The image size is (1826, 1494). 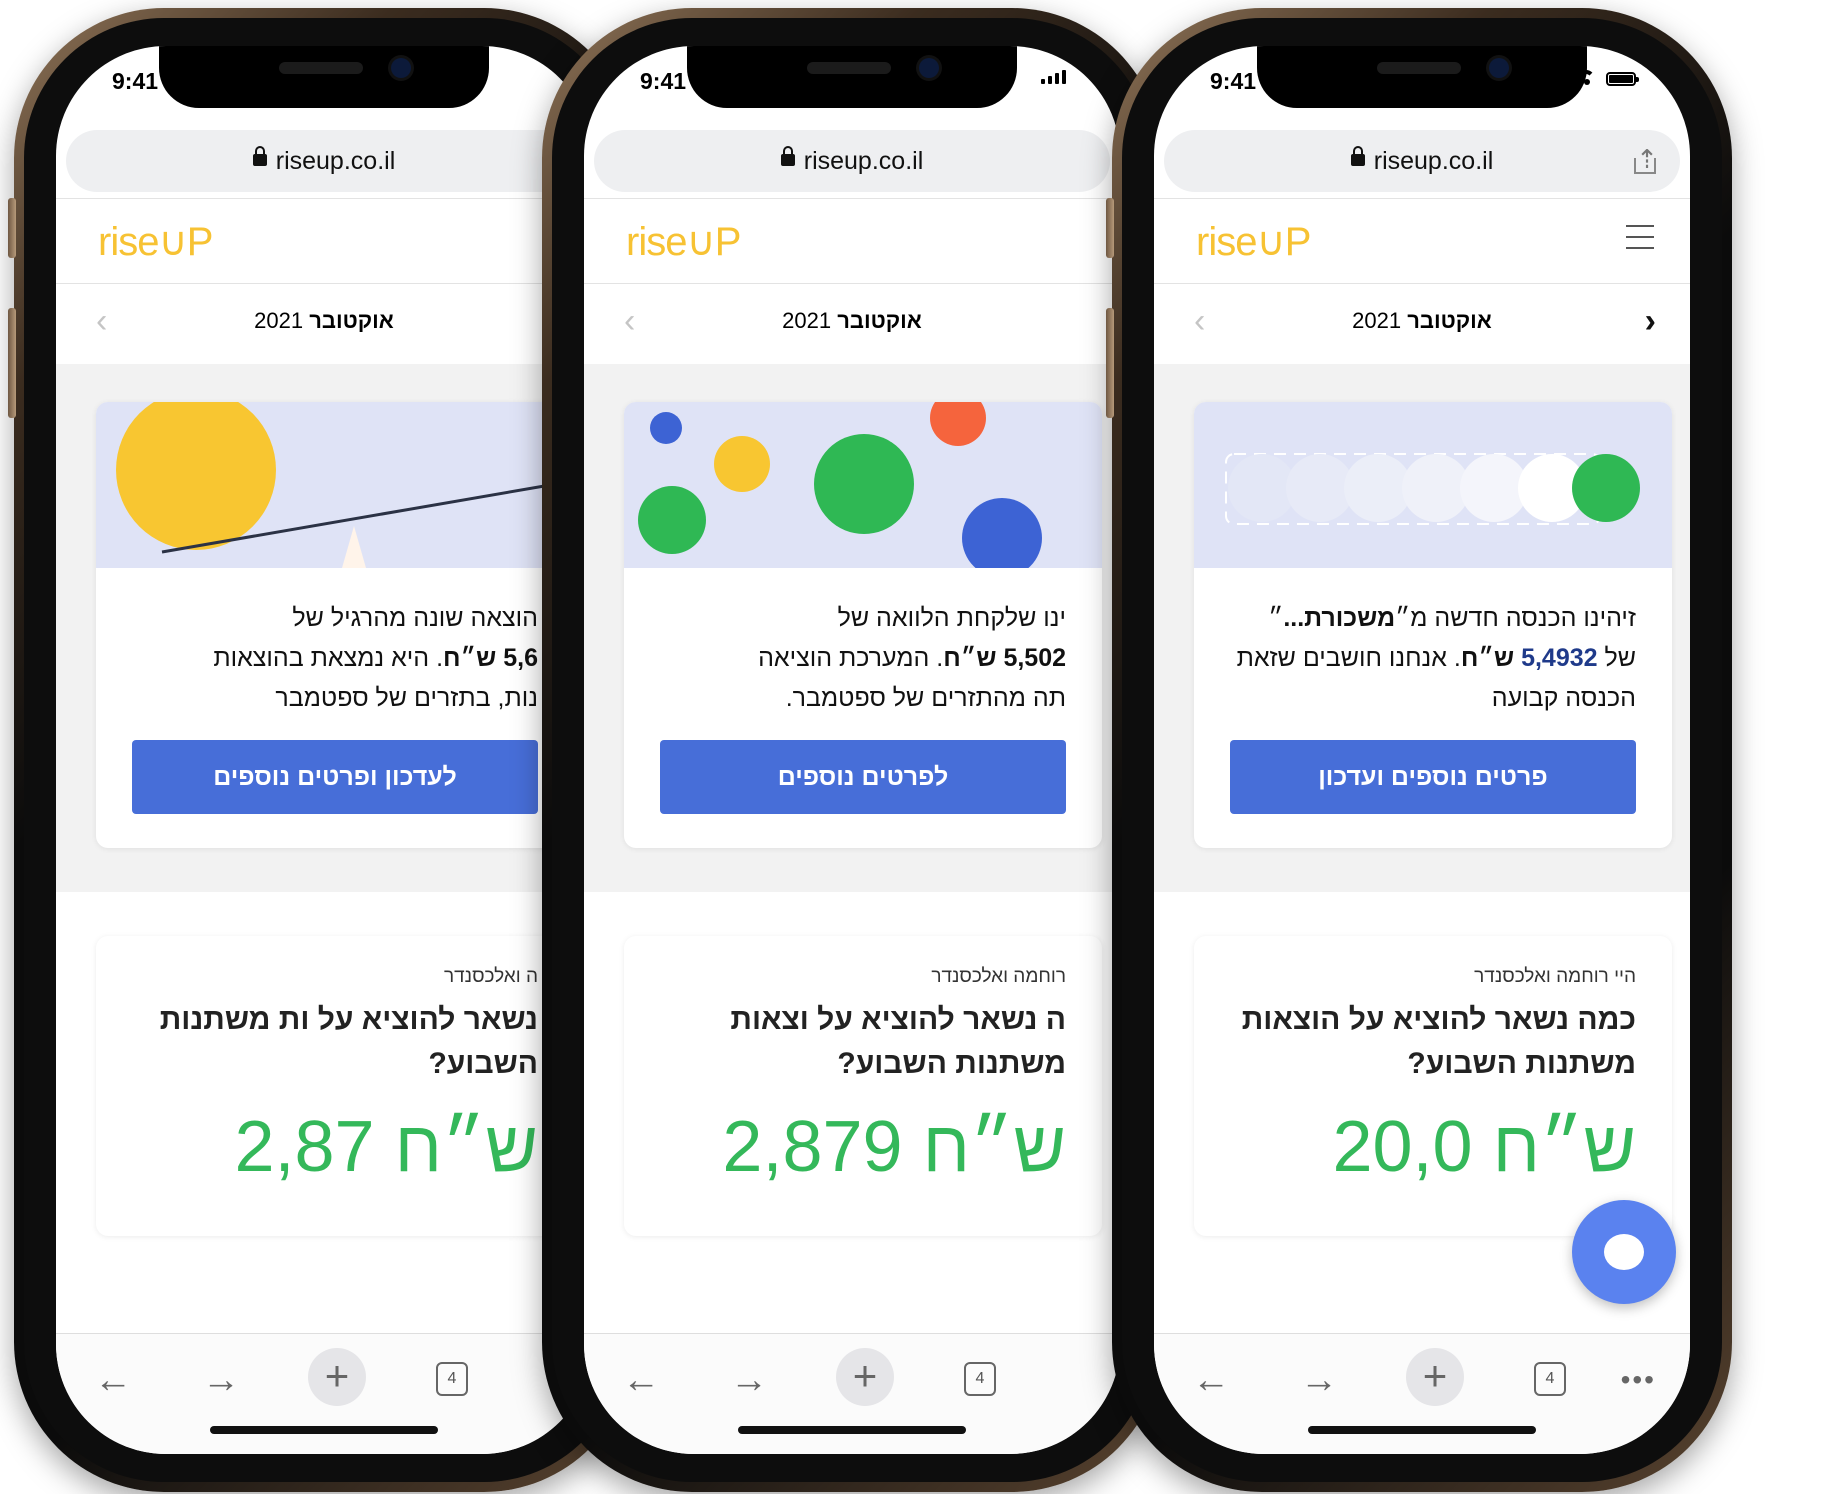 I want to click on big-yellow-circle, so click(x=196, y=476).